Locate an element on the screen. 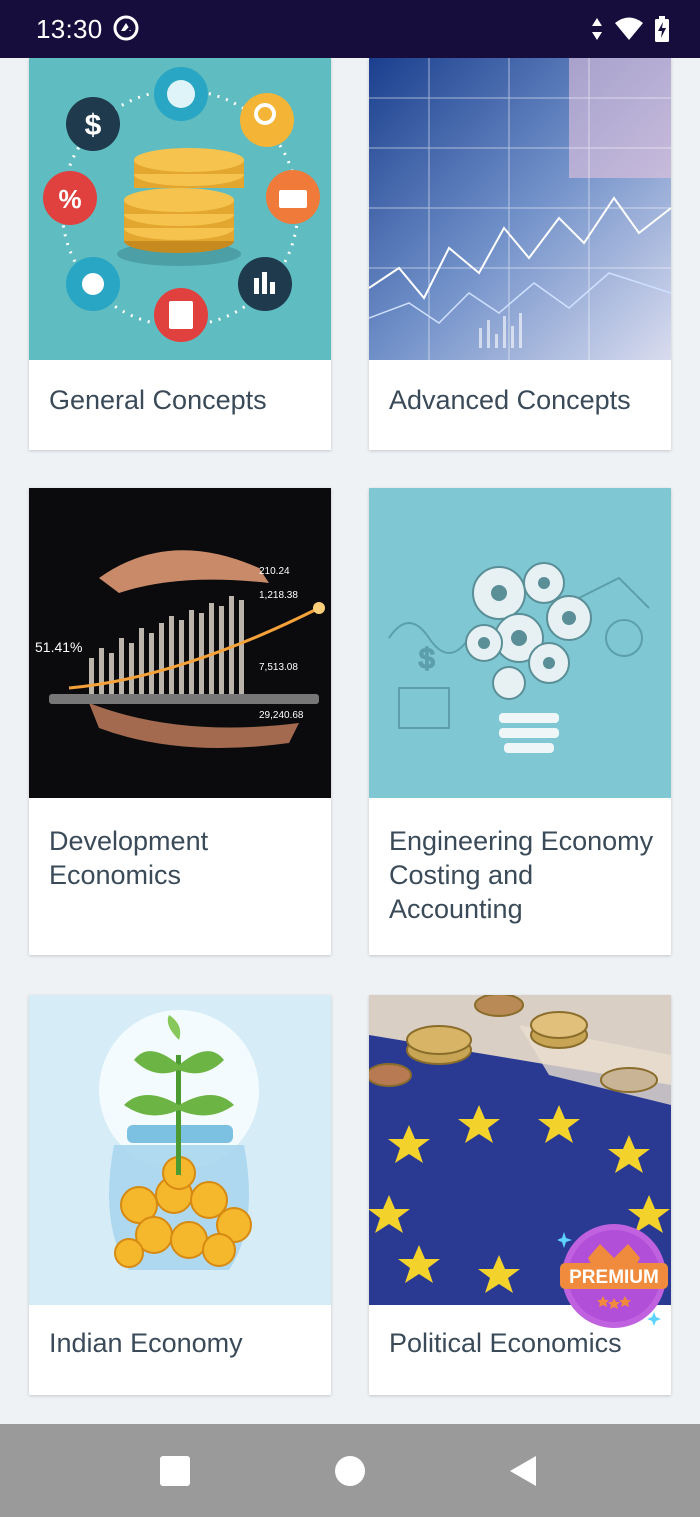 The width and height of the screenshot is (700, 1517). svg-text: 7,513.08 is located at coordinates (278, 667).